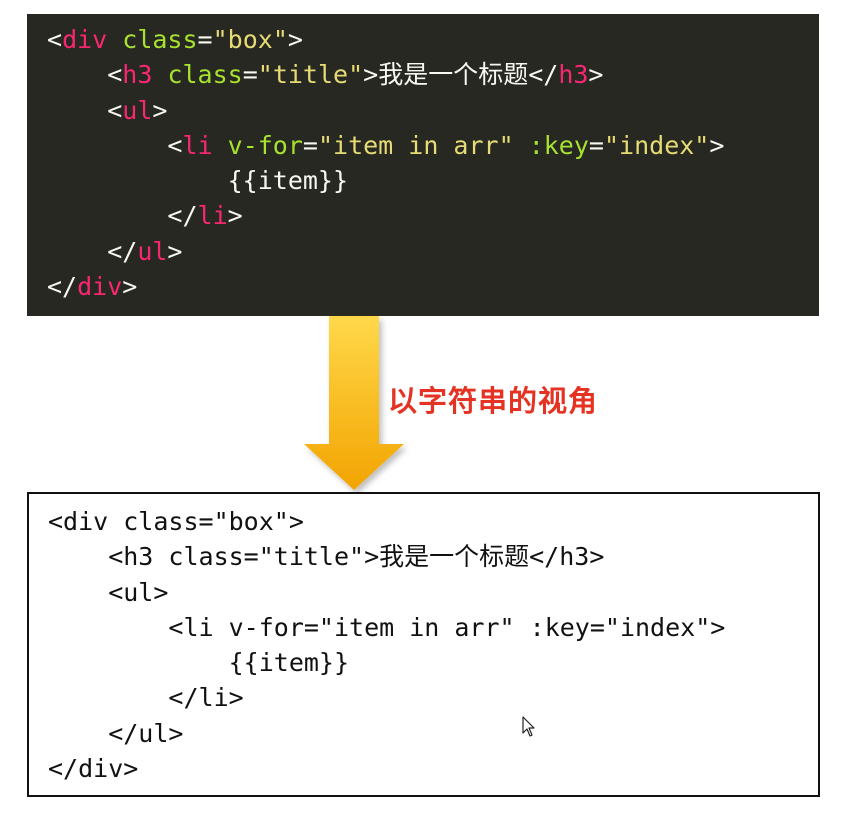 This screenshot has height=831, width=859. What do you see at coordinates (265, 145) in the screenshot?
I see `code-token: v-for` at bounding box center [265, 145].